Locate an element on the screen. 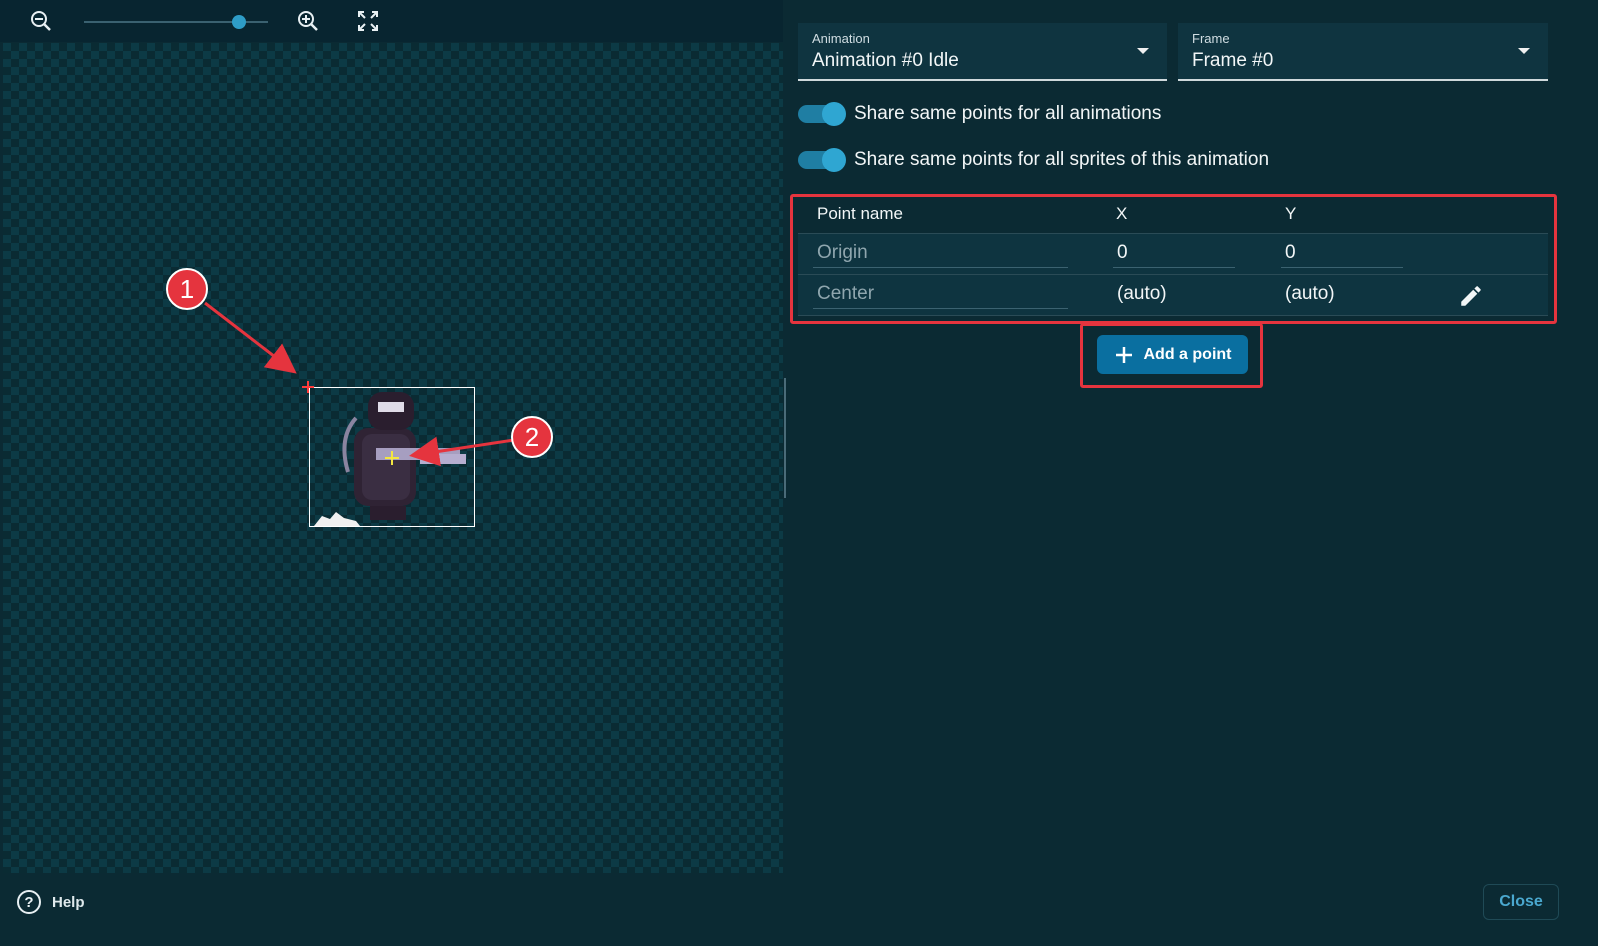 This screenshot has height=946, width=1598. help-button: ? Help is located at coordinates (50, 902).